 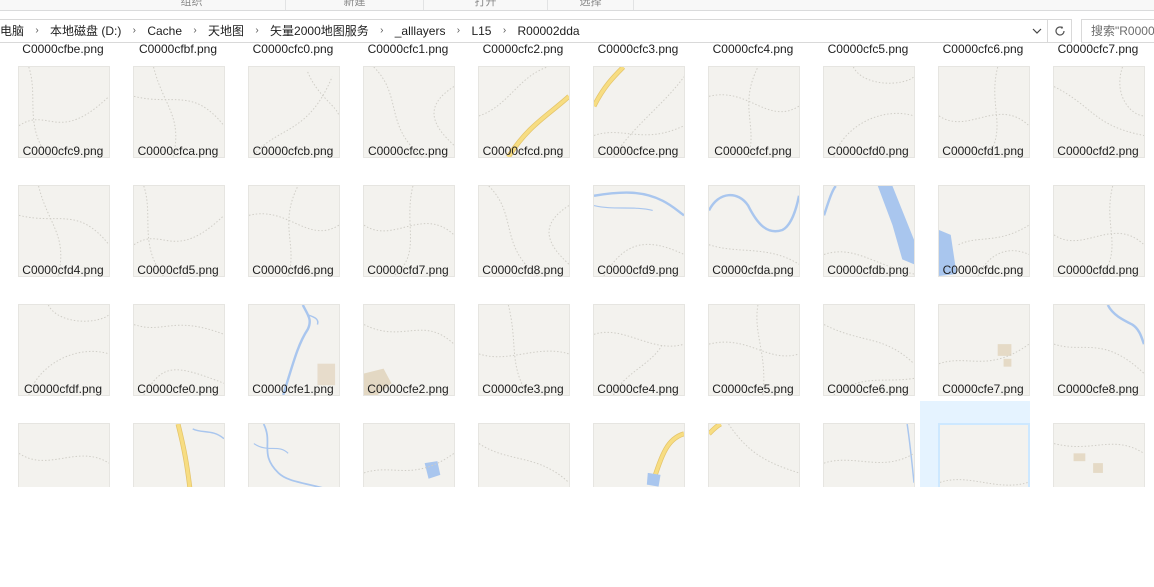 What do you see at coordinates (630, 222) in the screenshot?
I see `file-item: C0000cfd9.png` at bounding box center [630, 222].